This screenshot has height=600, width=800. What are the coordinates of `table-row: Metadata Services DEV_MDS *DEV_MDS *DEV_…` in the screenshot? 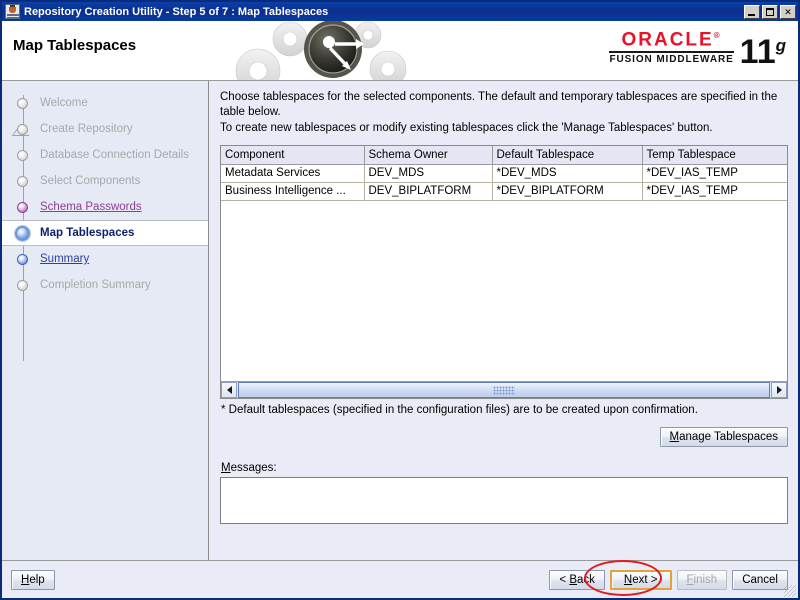 It's located at (504, 173).